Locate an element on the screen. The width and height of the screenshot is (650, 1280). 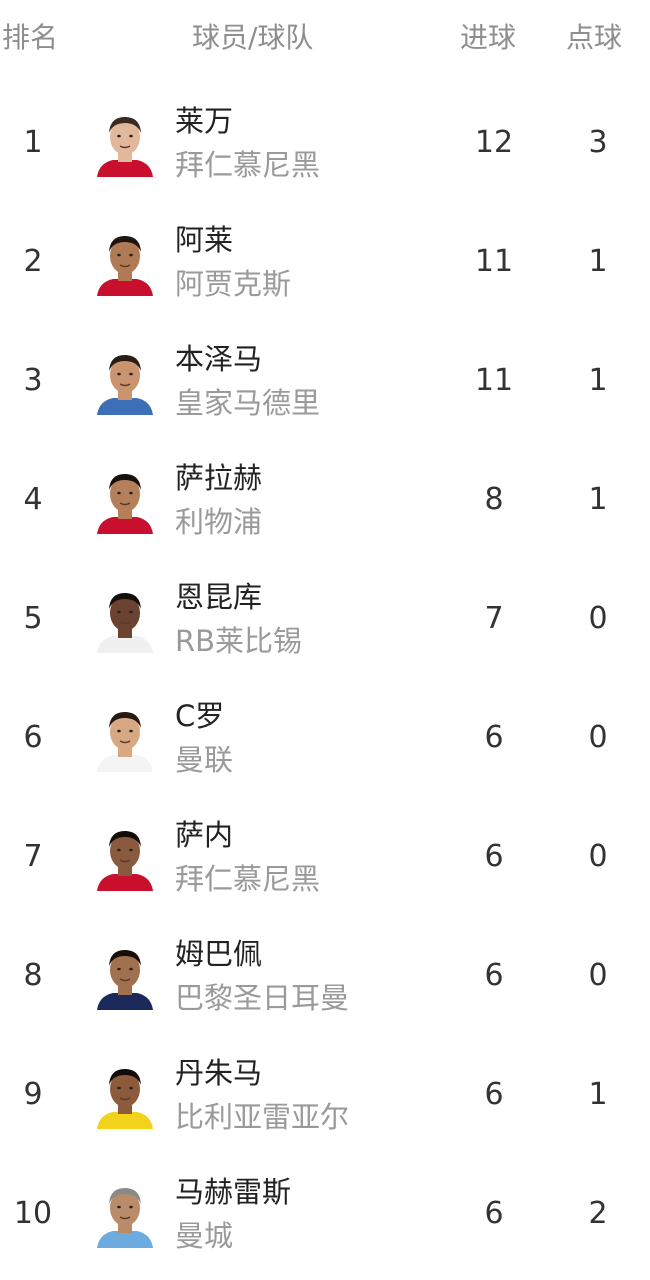
table-row: 2 阿莱 阿贾克斯 11 1 is located at coordinates (325, 263).